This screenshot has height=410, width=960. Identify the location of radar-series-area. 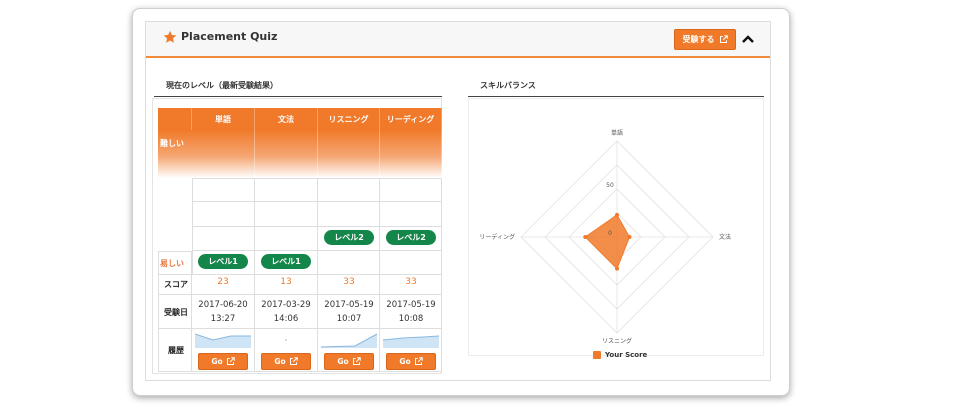
(607, 242).